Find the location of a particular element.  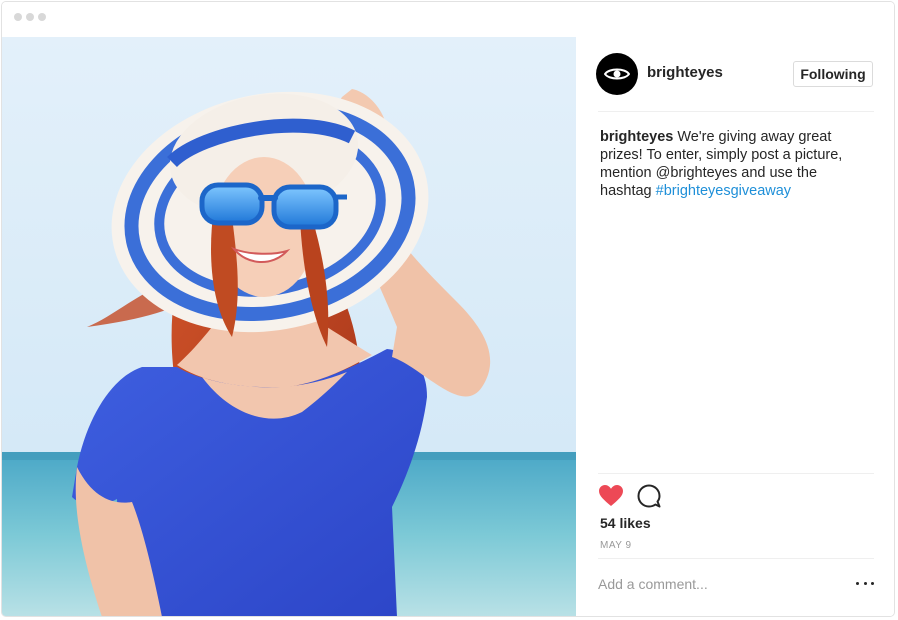

heart-icon is located at coordinates (611, 495).